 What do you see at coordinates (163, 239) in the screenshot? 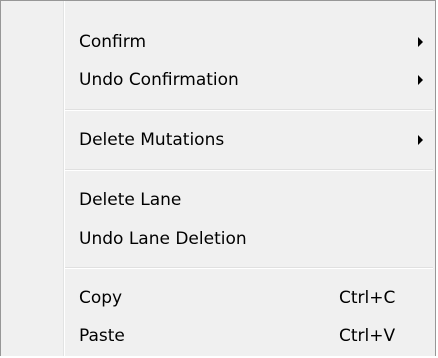
I see `menu-item-label: Undo Lane Deletion` at bounding box center [163, 239].